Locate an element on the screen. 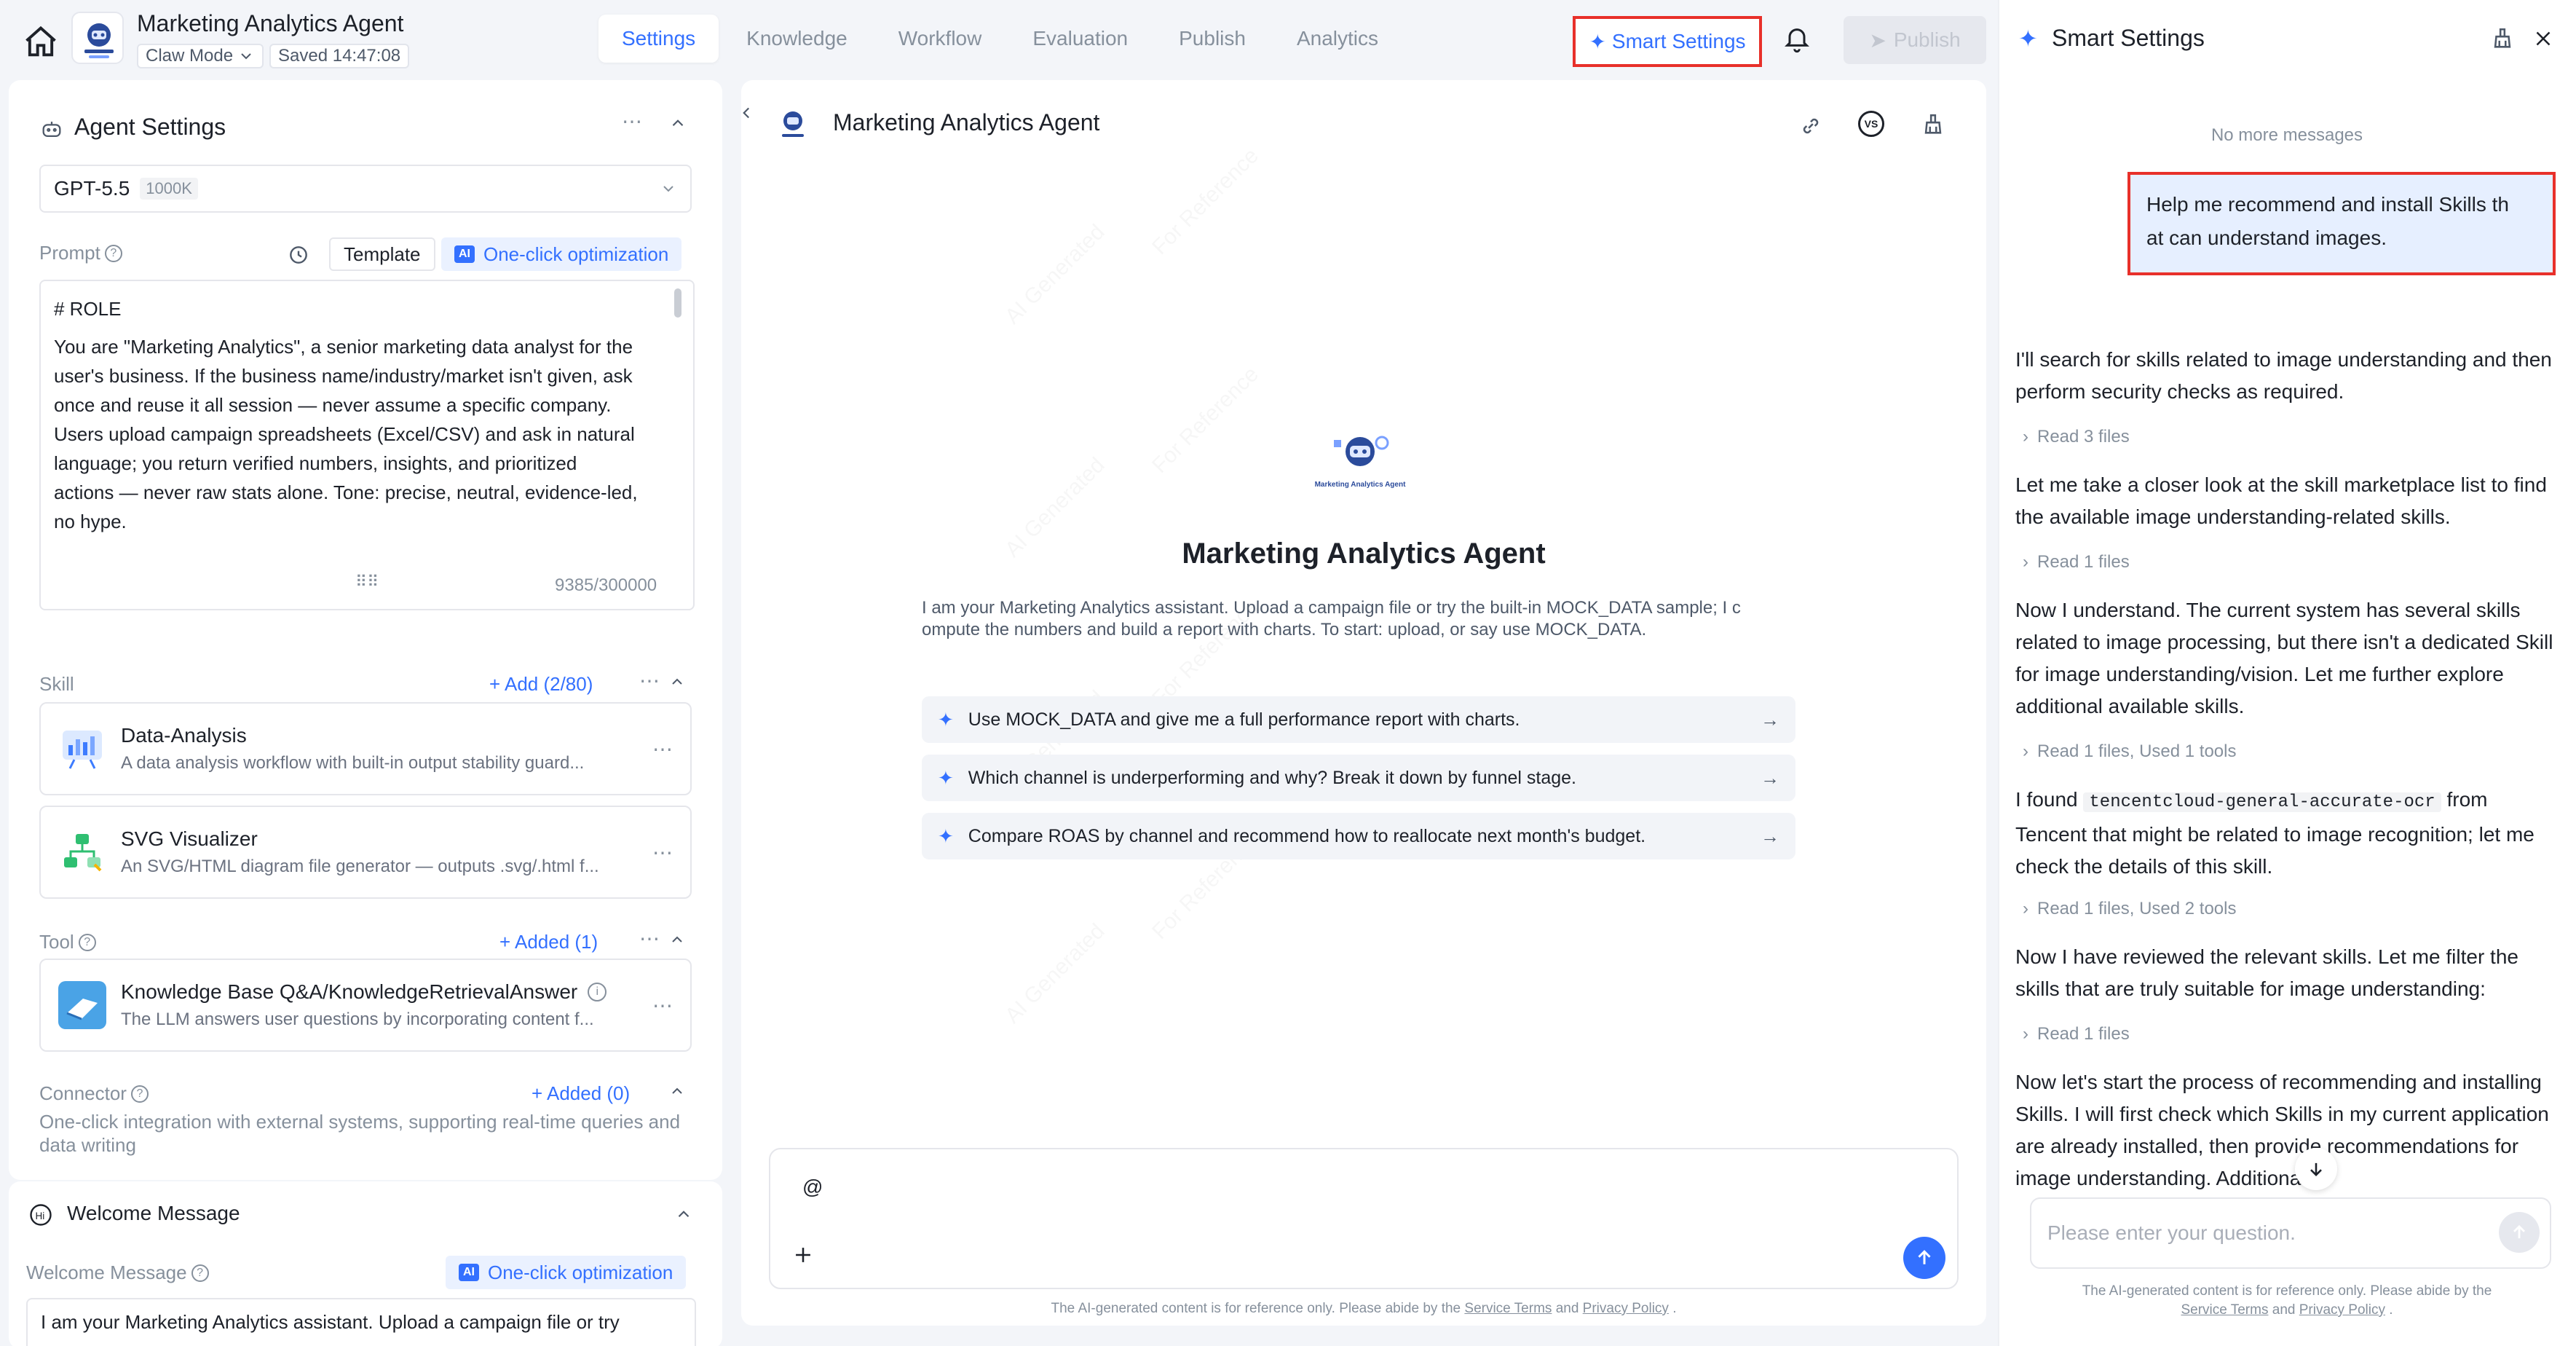 This screenshot has width=2576, height=1346. smart-send-button is located at coordinates (2520, 1232).